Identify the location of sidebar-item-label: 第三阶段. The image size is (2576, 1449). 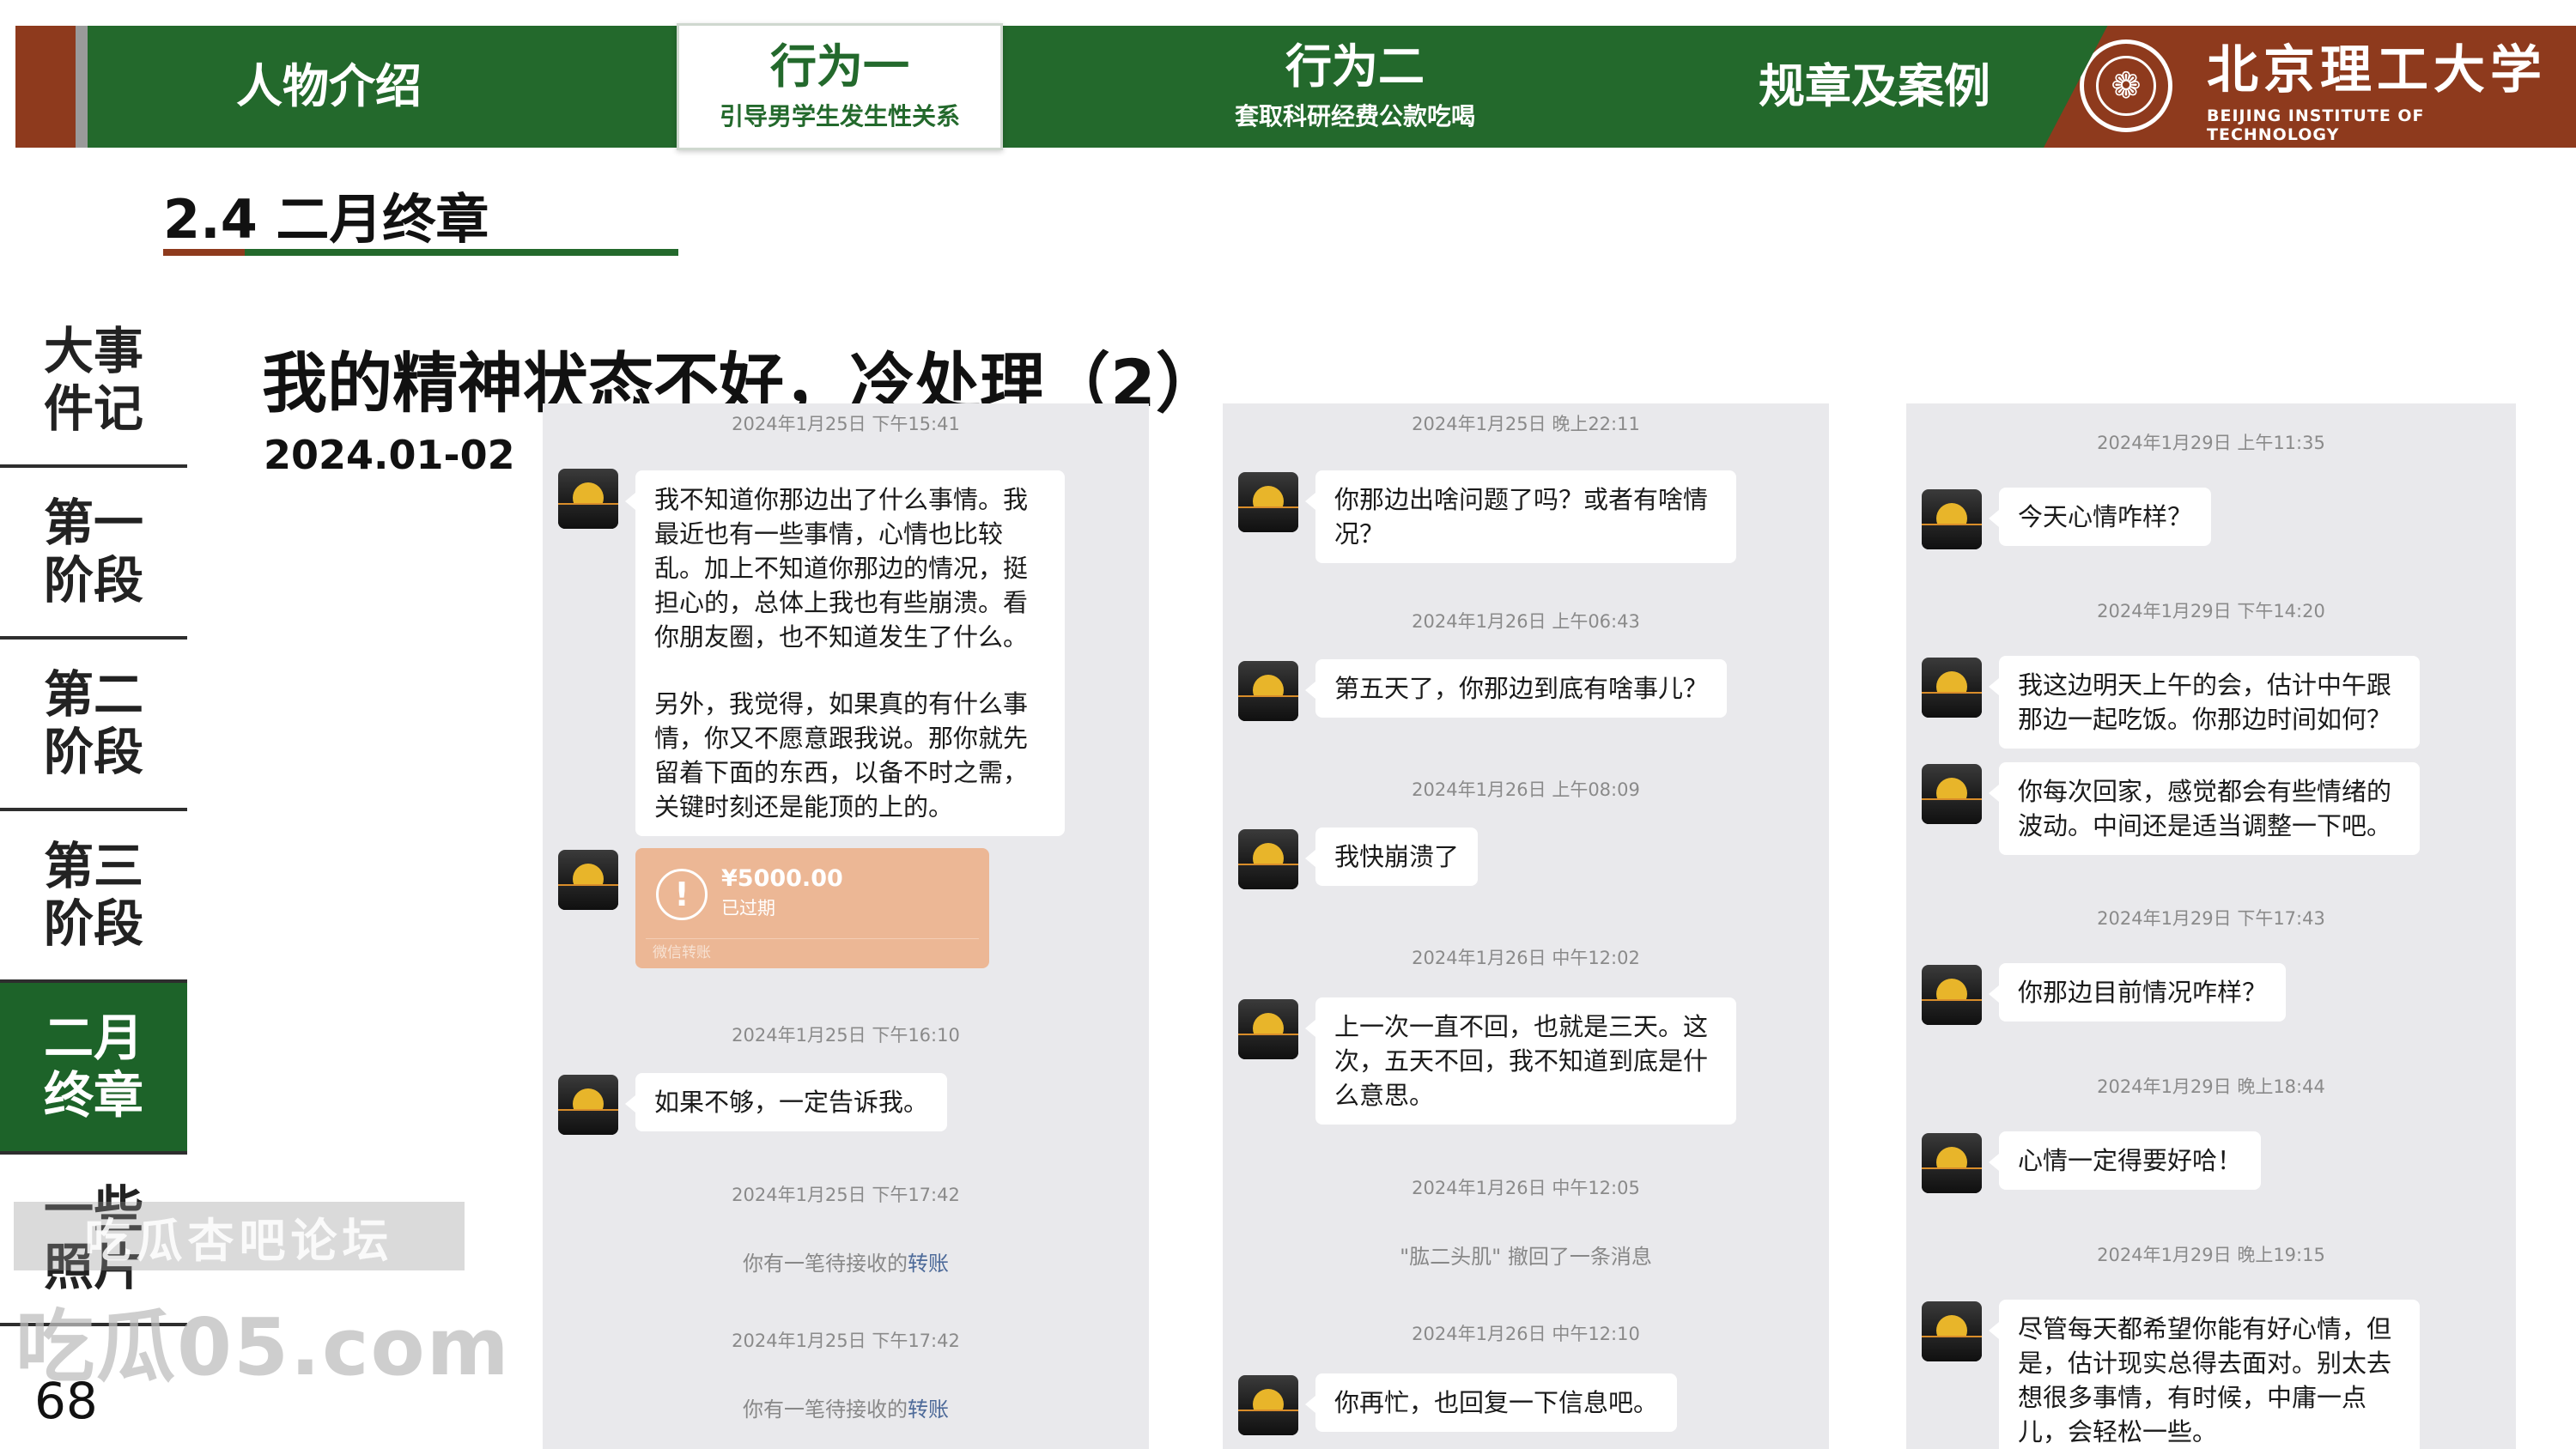
(93, 895).